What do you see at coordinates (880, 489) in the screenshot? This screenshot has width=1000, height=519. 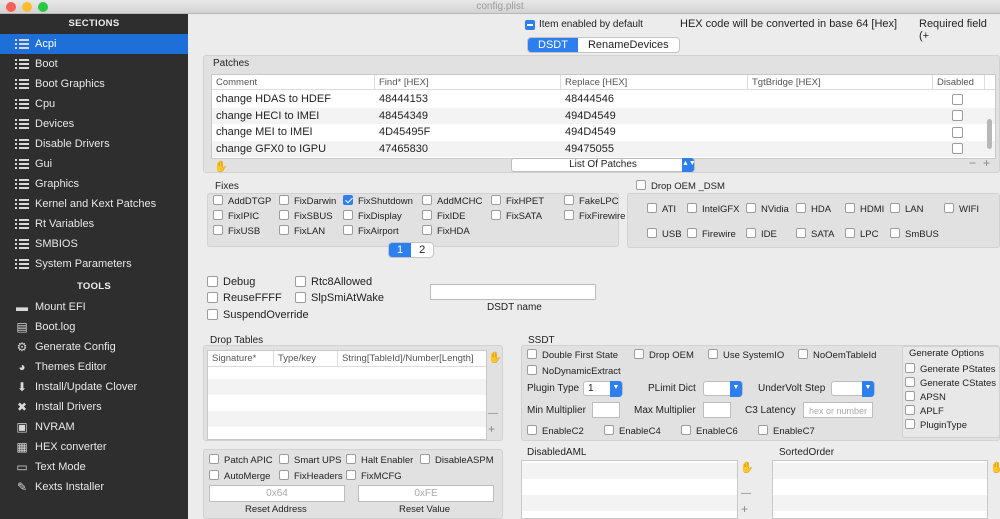 I see `sortedorder-table` at bounding box center [880, 489].